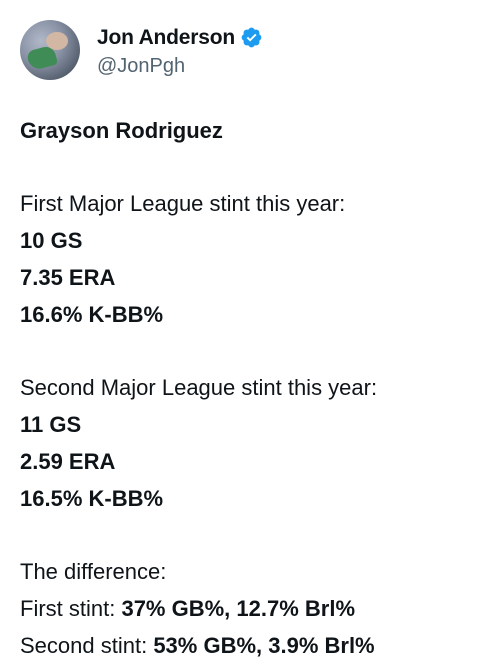  Describe the element at coordinates (51, 240) in the screenshot. I see `first-stint-stat: 10 GS` at that location.